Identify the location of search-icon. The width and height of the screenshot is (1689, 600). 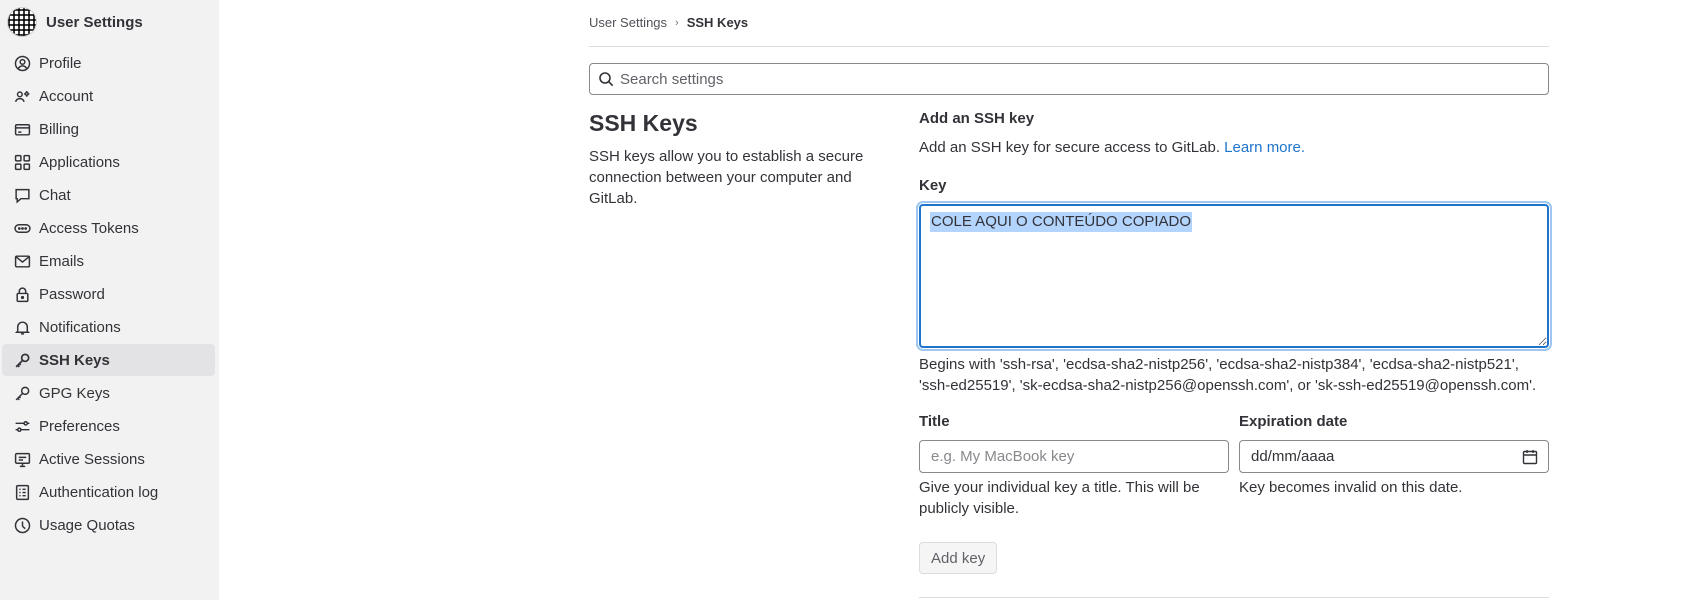
(606, 79).